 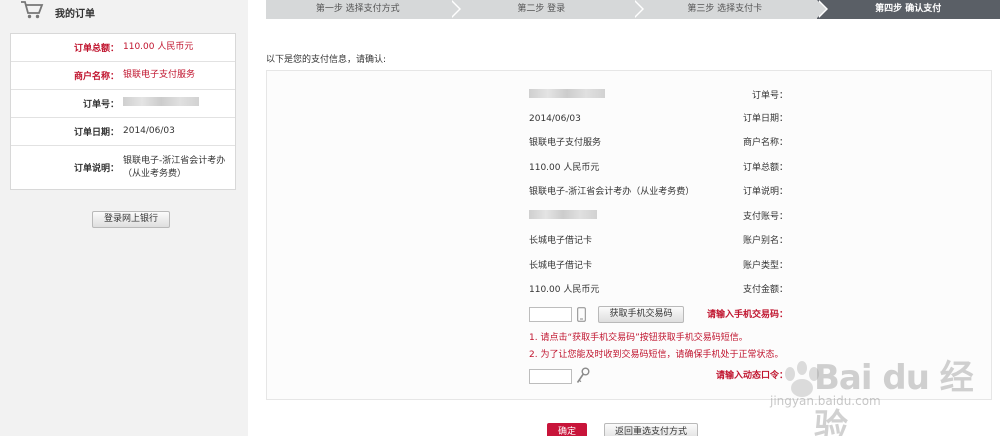 I want to click on confirm-intro: 以下是您的支付信息，请确认:, so click(x=326, y=60).